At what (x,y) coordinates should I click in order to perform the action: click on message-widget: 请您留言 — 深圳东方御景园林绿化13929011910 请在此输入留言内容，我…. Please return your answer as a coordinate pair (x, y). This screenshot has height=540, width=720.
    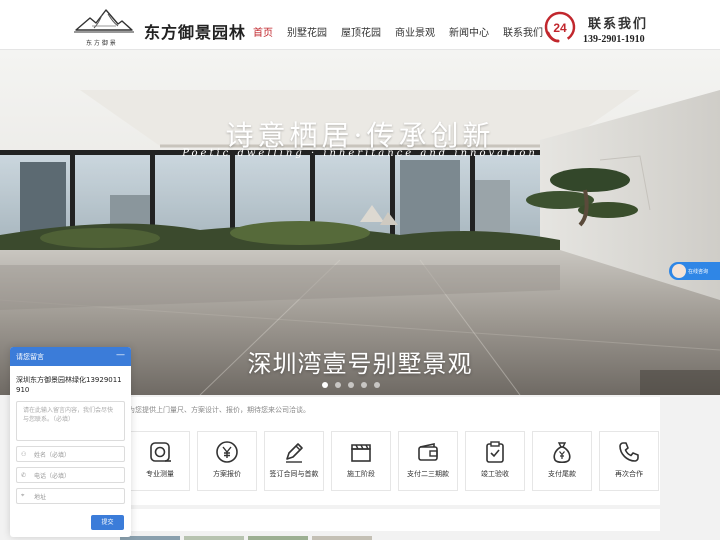
    Looking at the image, I should click on (70, 442).